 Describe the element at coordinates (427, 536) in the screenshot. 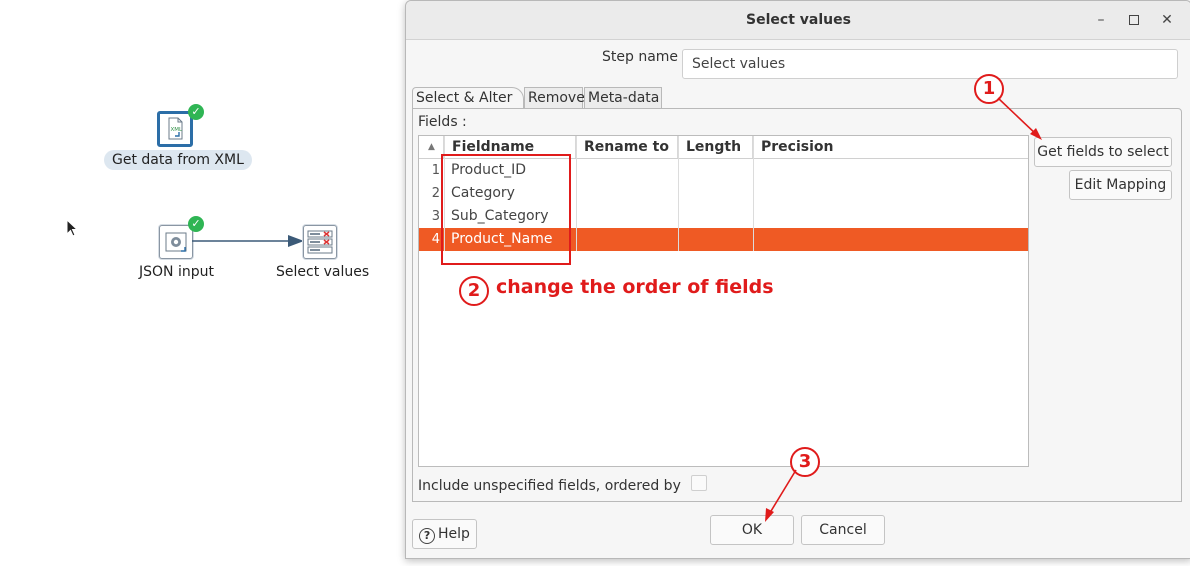

I see `help-icon: ?` at that location.